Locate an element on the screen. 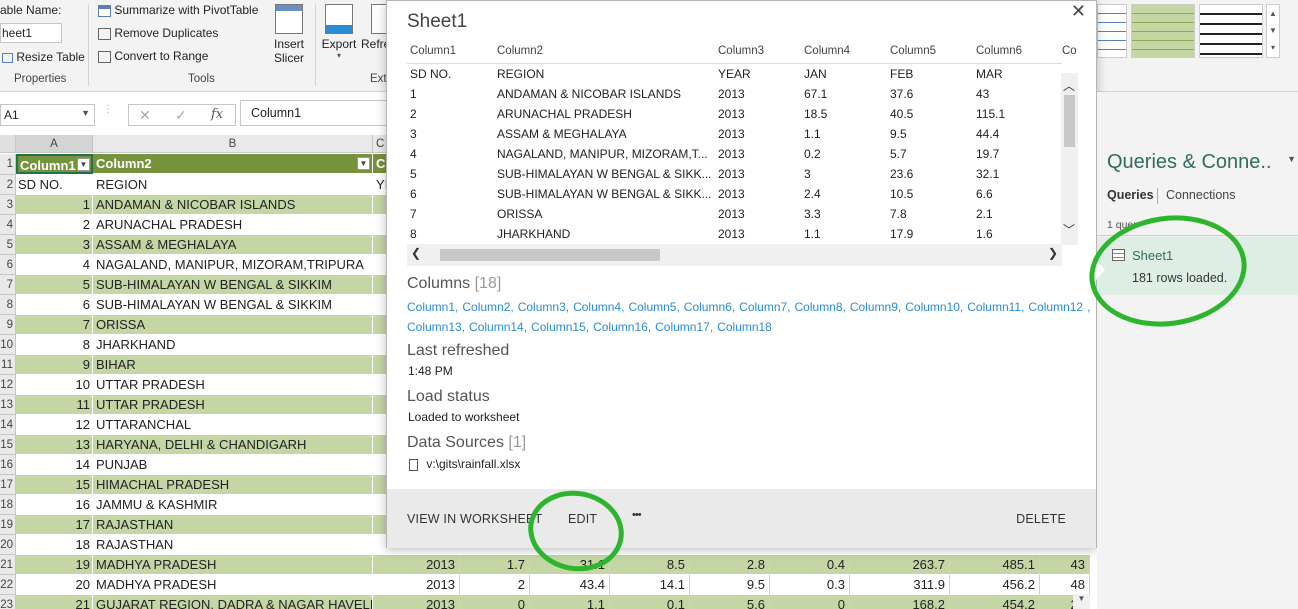 The height and width of the screenshot is (609, 1298). cell: SD NO. is located at coordinates (54, 185).